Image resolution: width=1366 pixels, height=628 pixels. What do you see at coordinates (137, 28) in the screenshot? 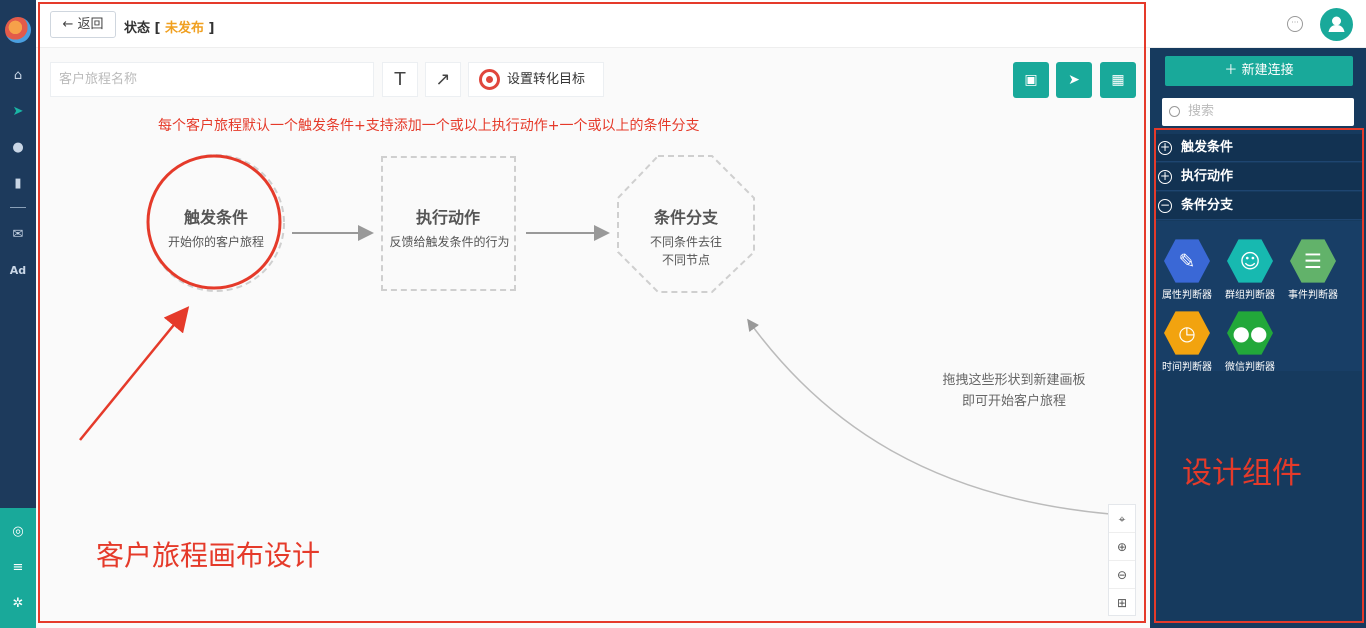
I see `status-label: 状态` at bounding box center [137, 28].